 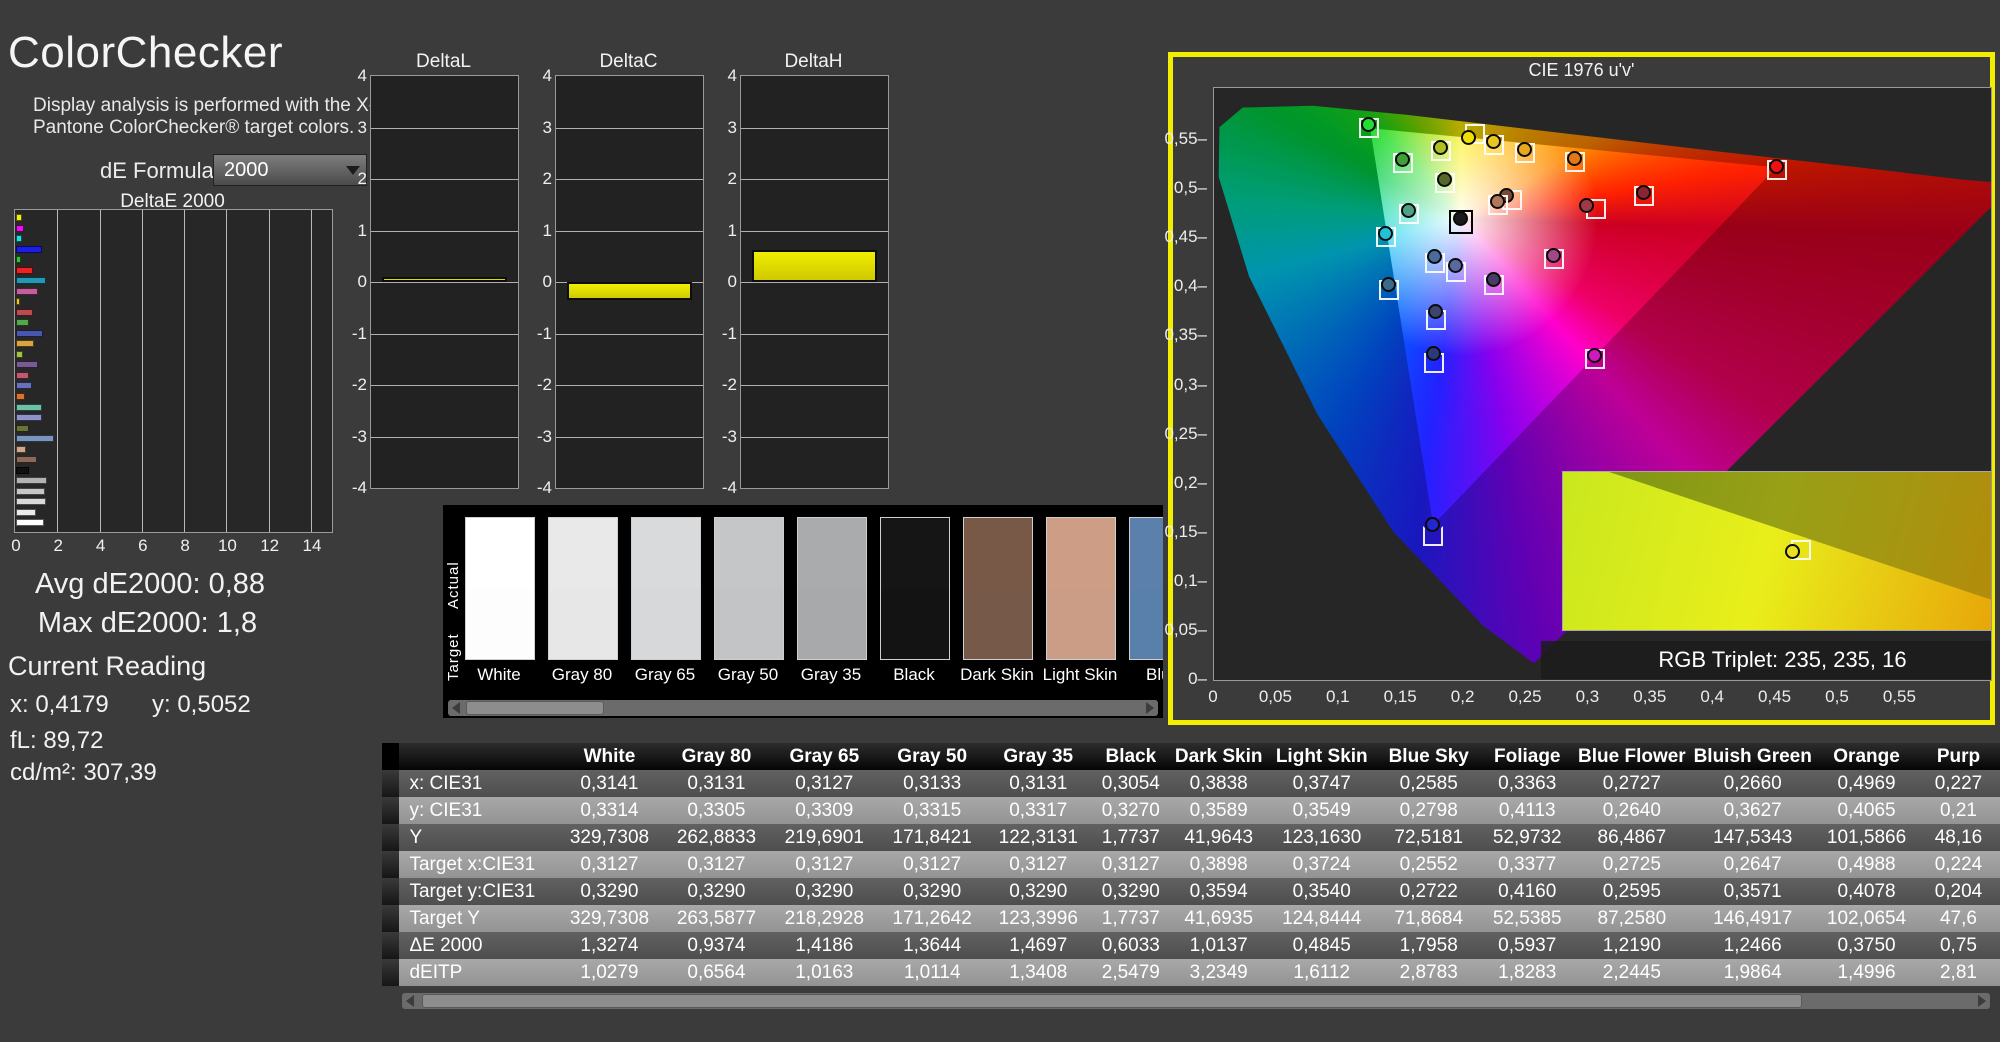 I want to click on deltae-bar-blue-sky, so click(x=35, y=439).